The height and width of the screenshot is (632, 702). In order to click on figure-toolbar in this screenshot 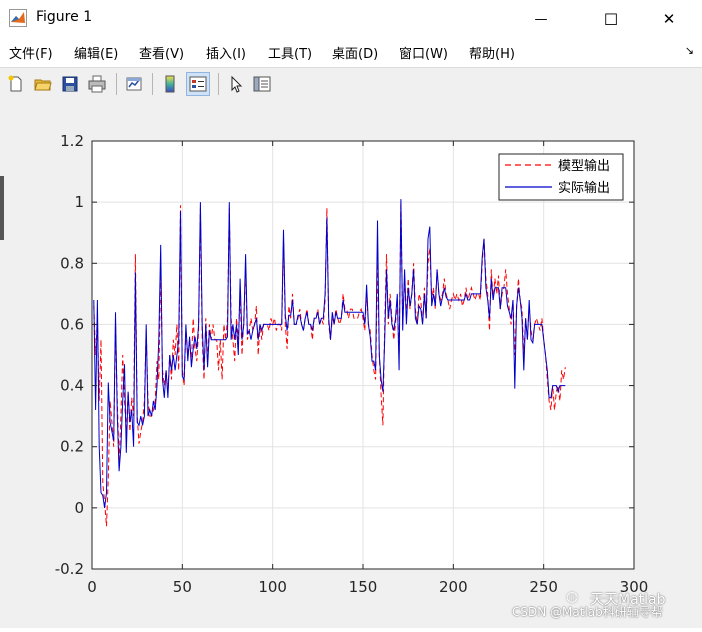, I will do `click(351, 83)`.